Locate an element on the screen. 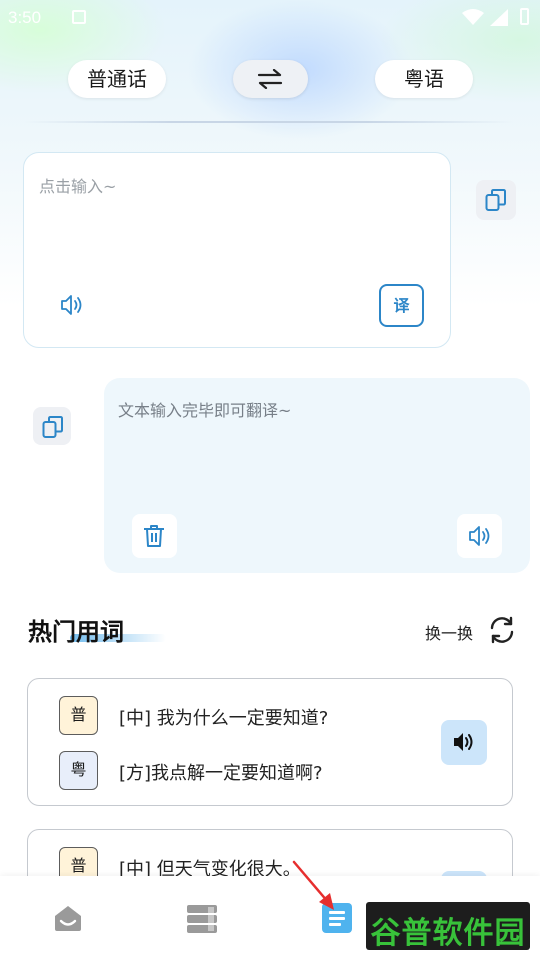 Image resolution: width=540 pixels, height=960 pixels. translation-output-placeholder: 文本输入完毕即可翻译~ is located at coordinates (205, 410).